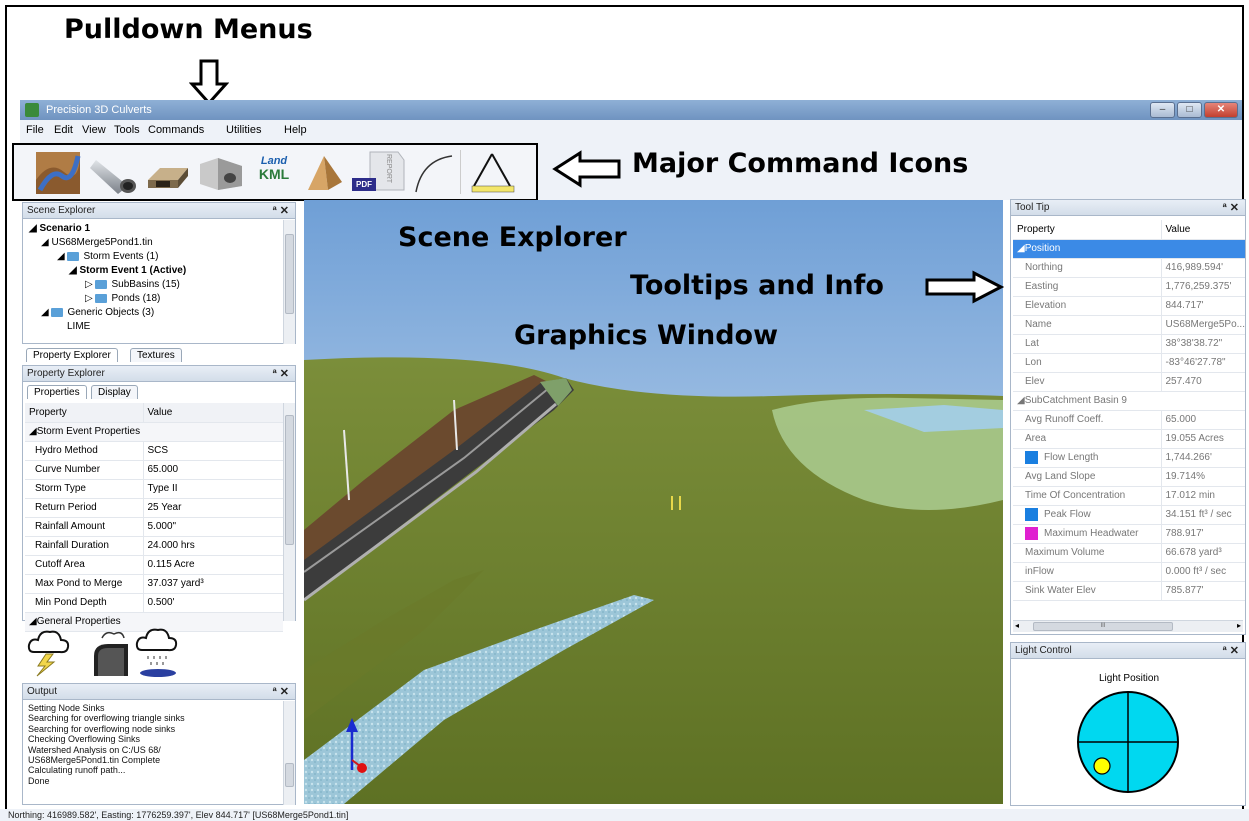  I want to click on table-row: Northing 416,989.594', so click(1129, 268).